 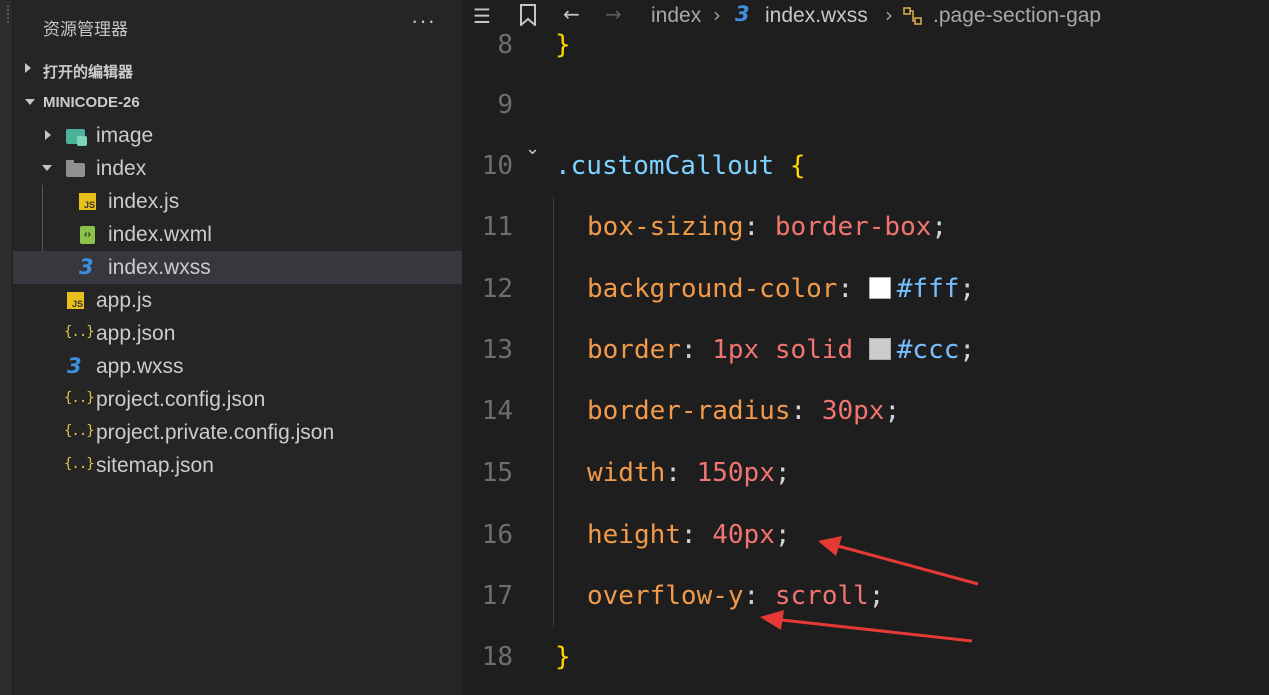 I want to click on css-hex-value: #ccc, so click(x=928, y=350).